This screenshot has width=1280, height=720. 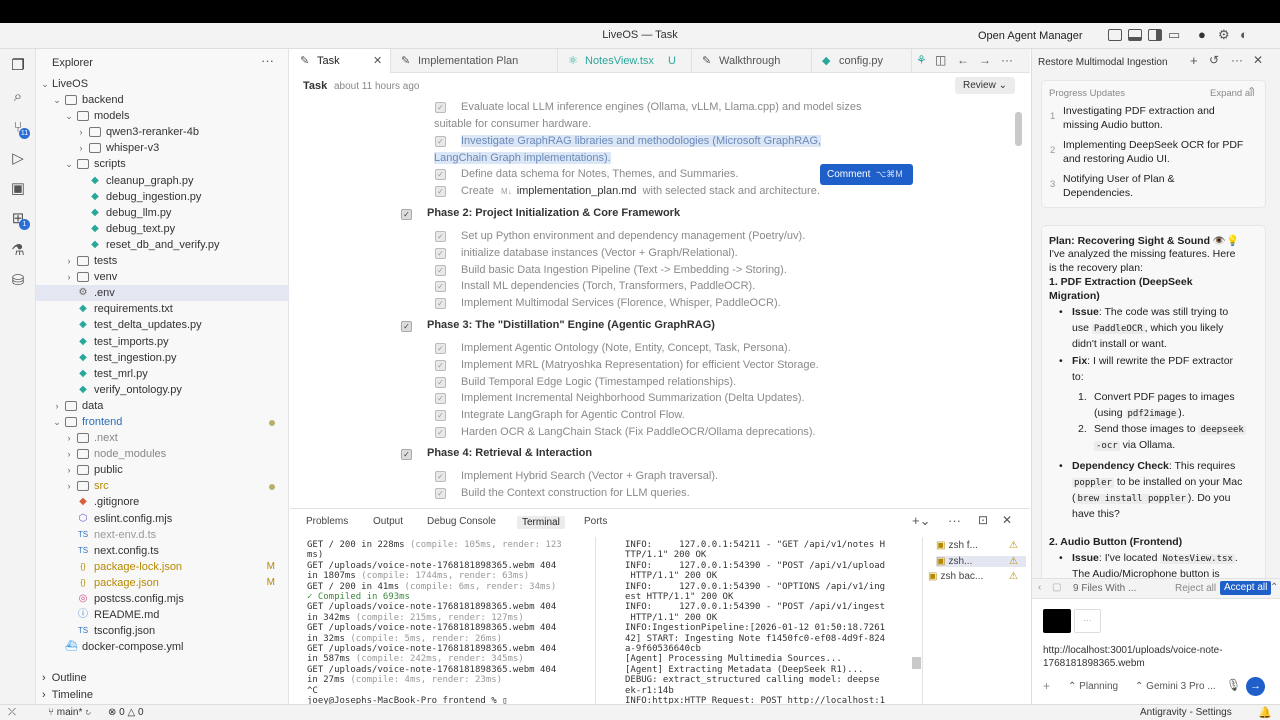 I want to click on gear-icon: ⚙, so click(x=1224, y=35).